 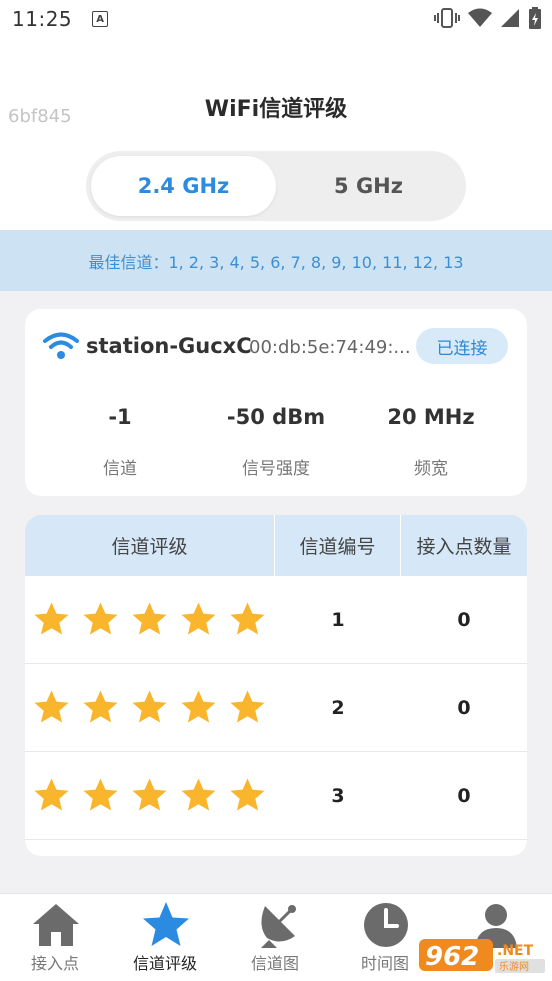 I want to click on column-header-rating: 信道评级, so click(x=150, y=545).